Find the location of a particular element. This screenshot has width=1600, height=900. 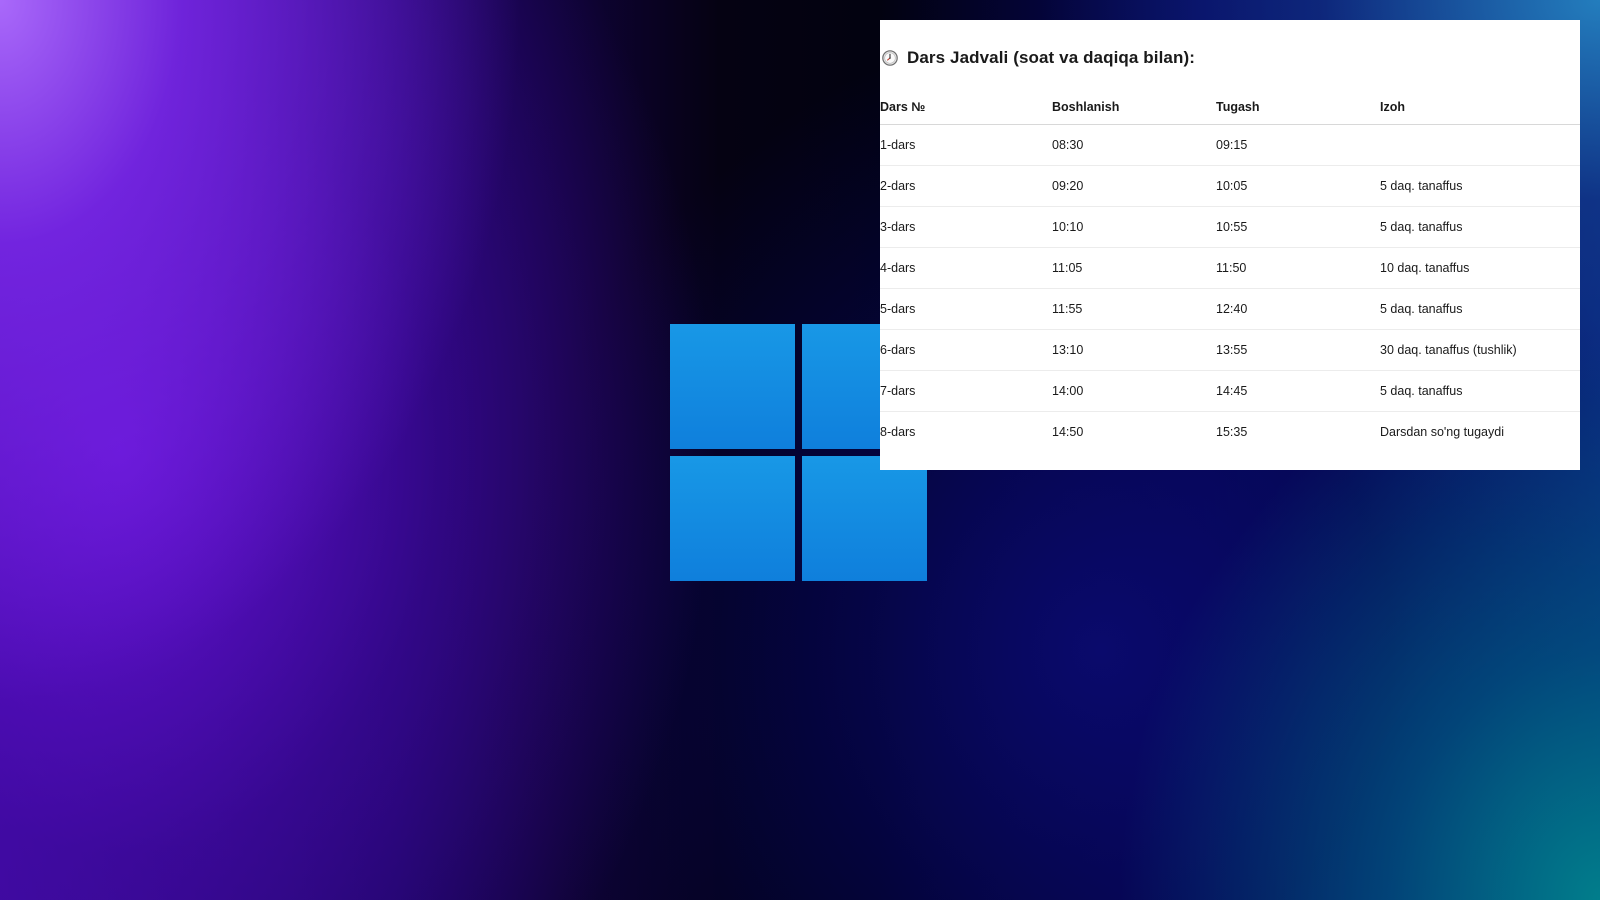

start-time-cell: 11:05 is located at coordinates (1134, 268).